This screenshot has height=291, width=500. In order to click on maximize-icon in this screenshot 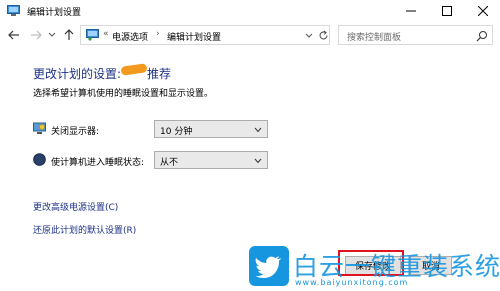, I will do `click(447, 11)`.